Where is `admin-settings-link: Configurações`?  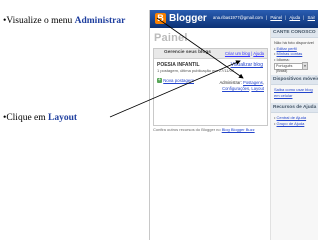 admin-settings-link: Configurações is located at coordinates (235, 88).